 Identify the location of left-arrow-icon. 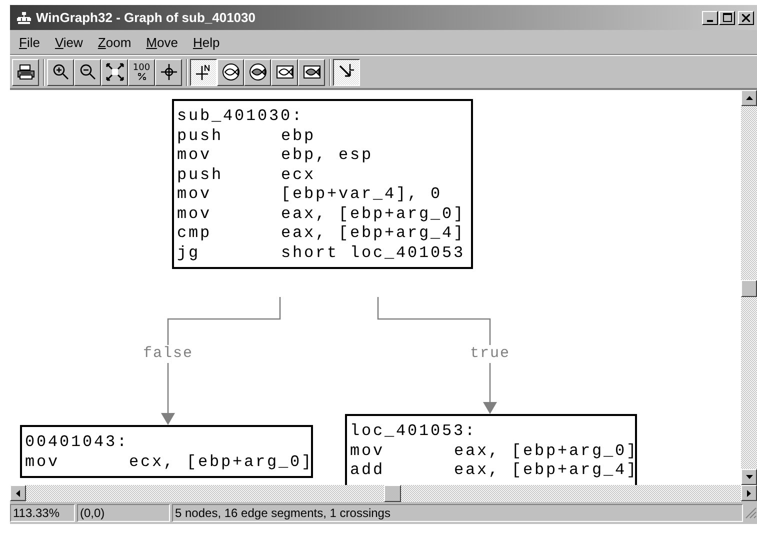
(18, 493).